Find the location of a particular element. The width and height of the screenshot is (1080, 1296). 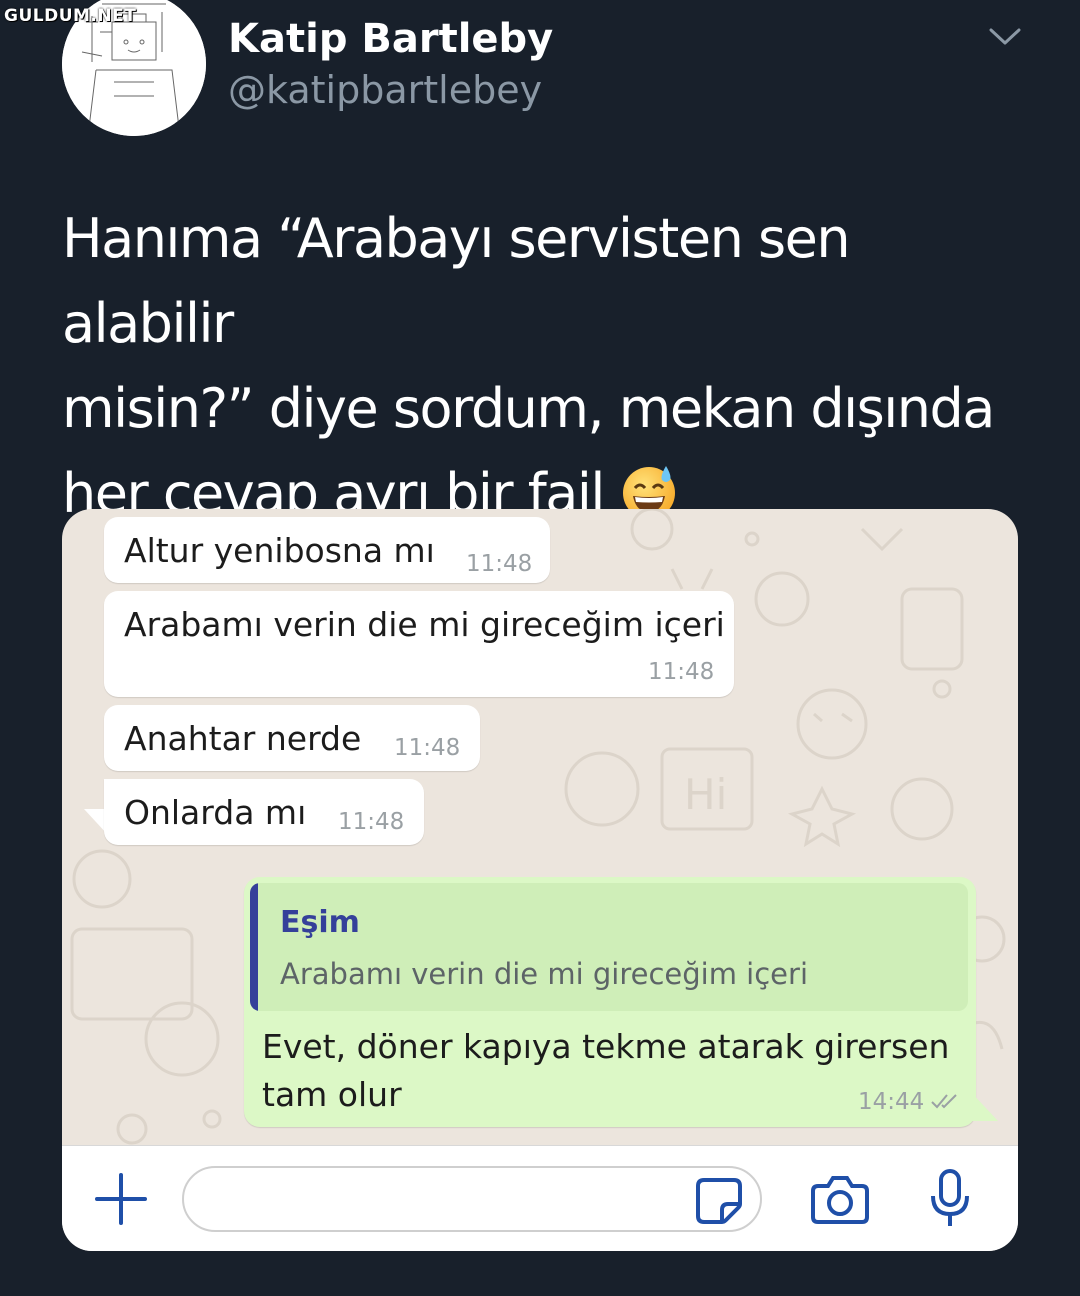

chevron-down-icon is located at coordinates (1005, 37).